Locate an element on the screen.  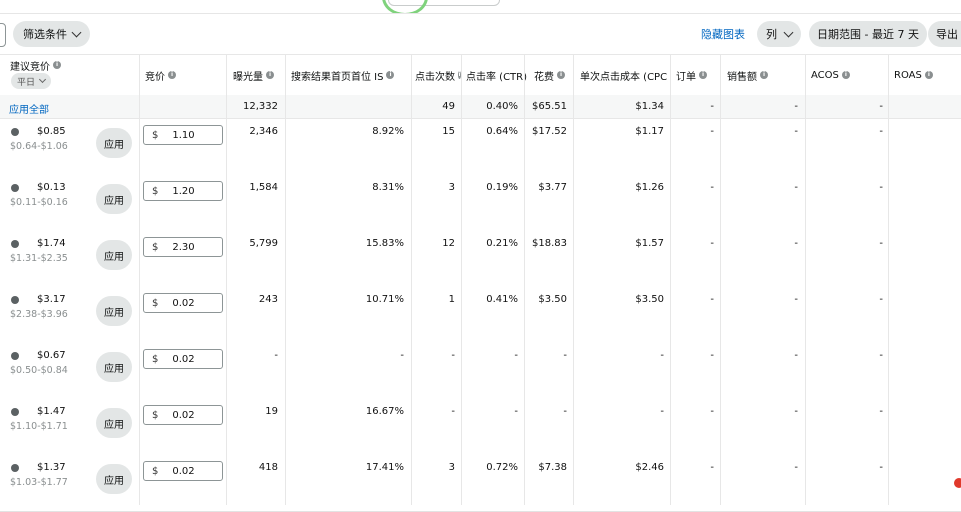
bid-input-value: 1.20 is located at coordinates (183, 191).